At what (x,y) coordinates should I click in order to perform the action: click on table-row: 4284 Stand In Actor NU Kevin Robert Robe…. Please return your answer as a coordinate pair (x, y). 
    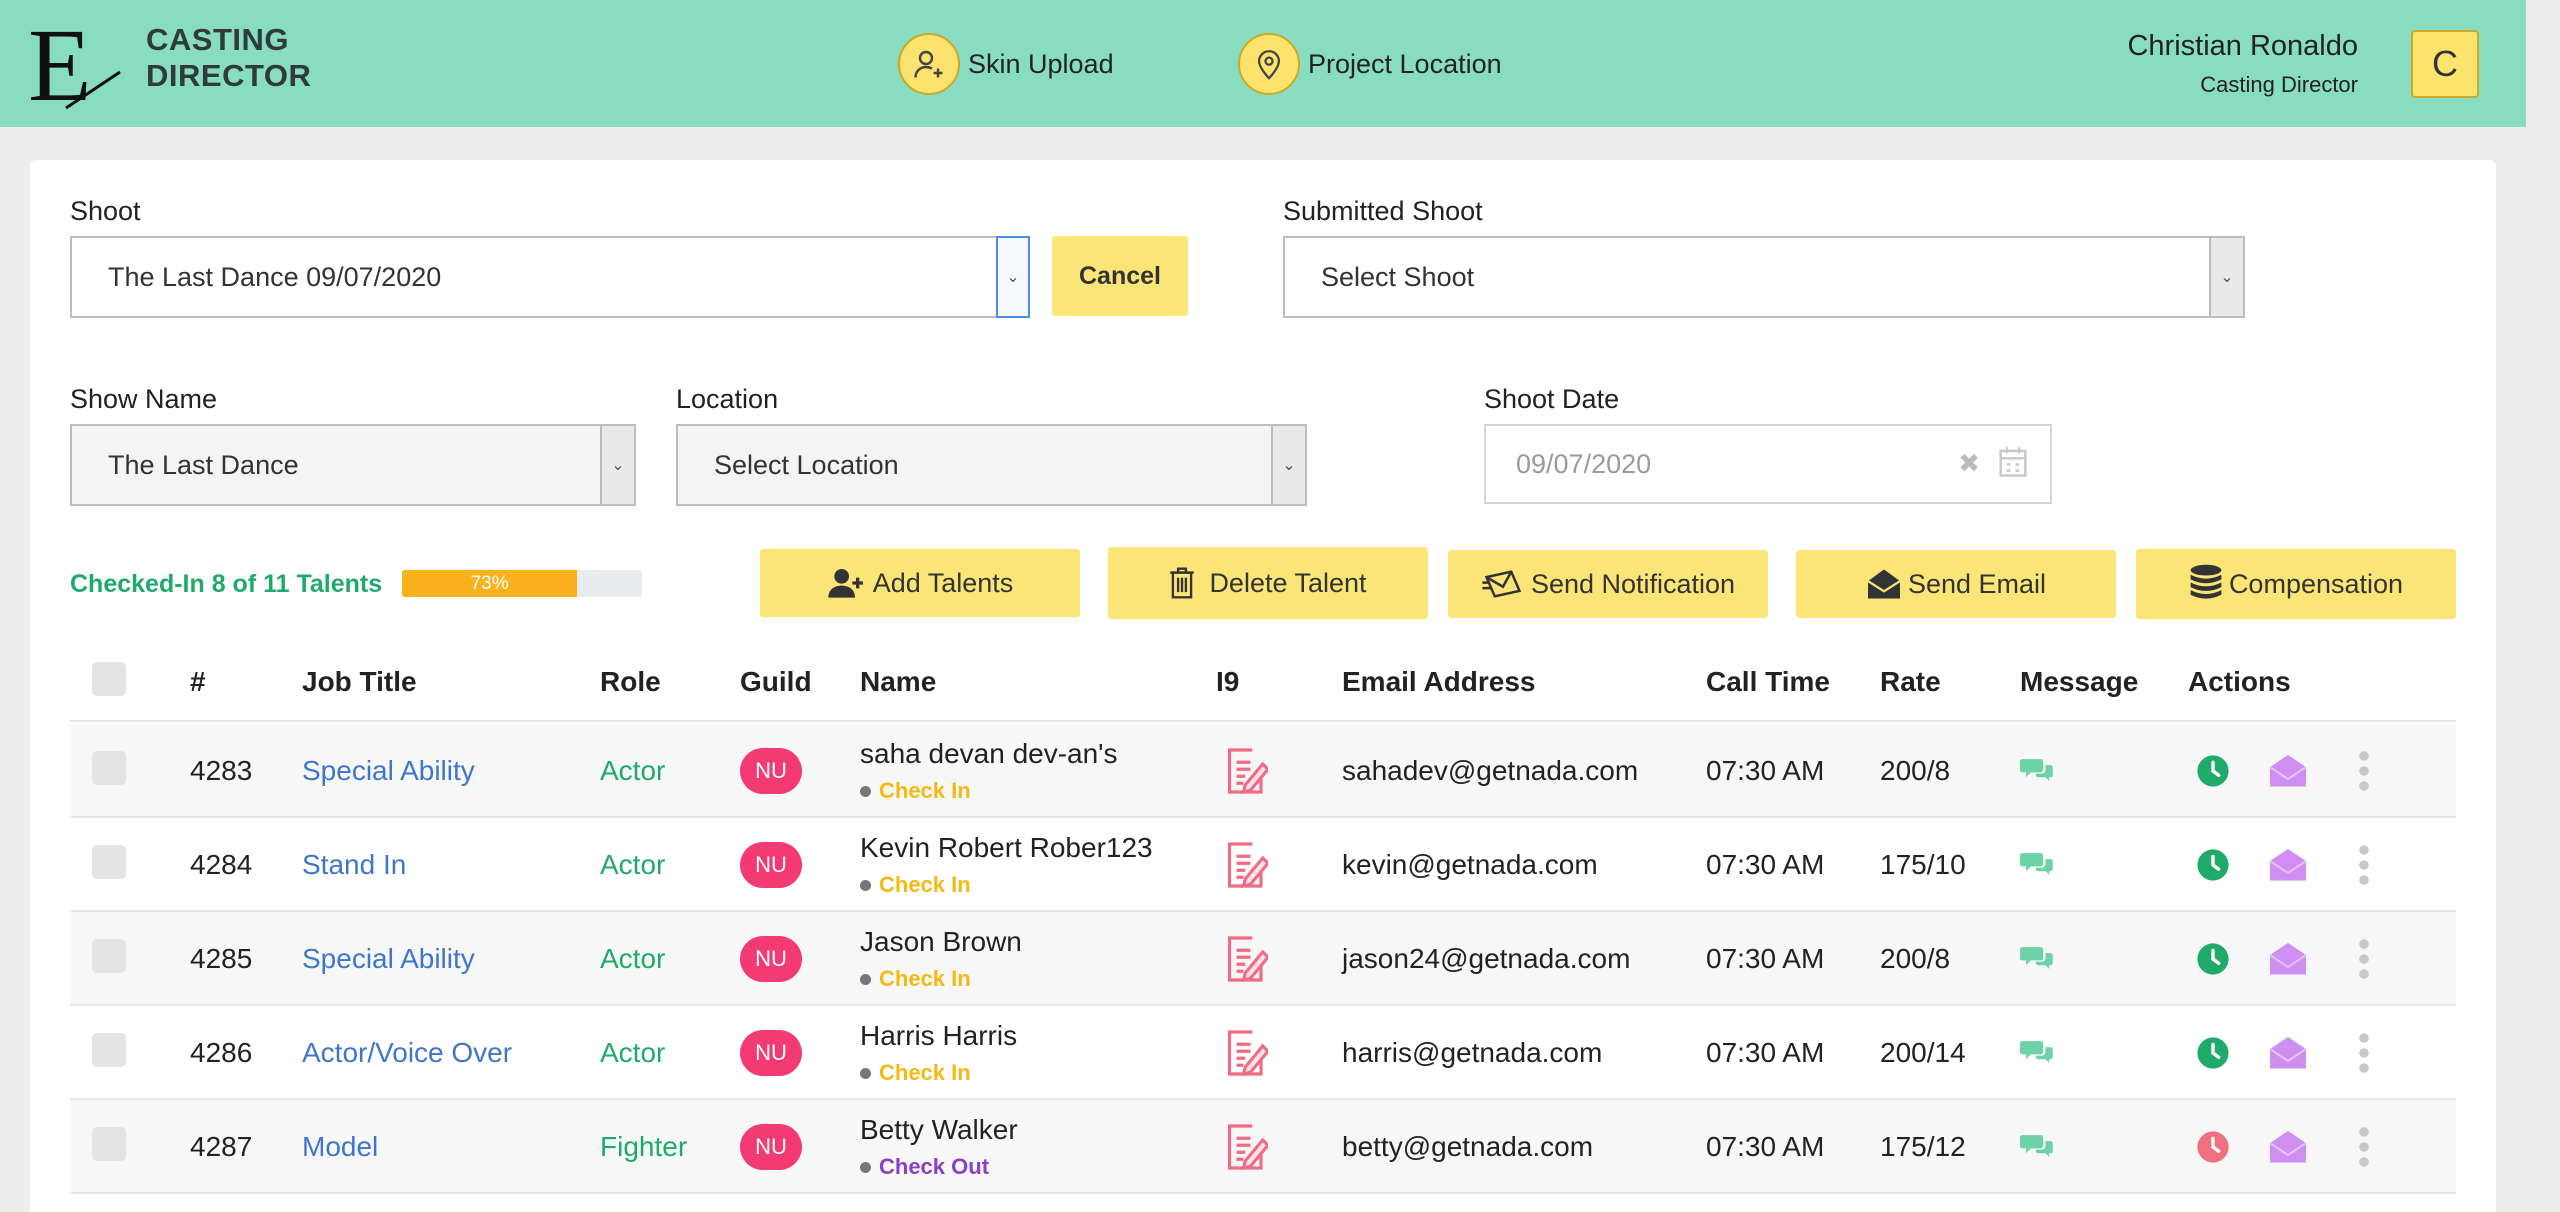
    Looking at the image, I should click on (1263, 865).